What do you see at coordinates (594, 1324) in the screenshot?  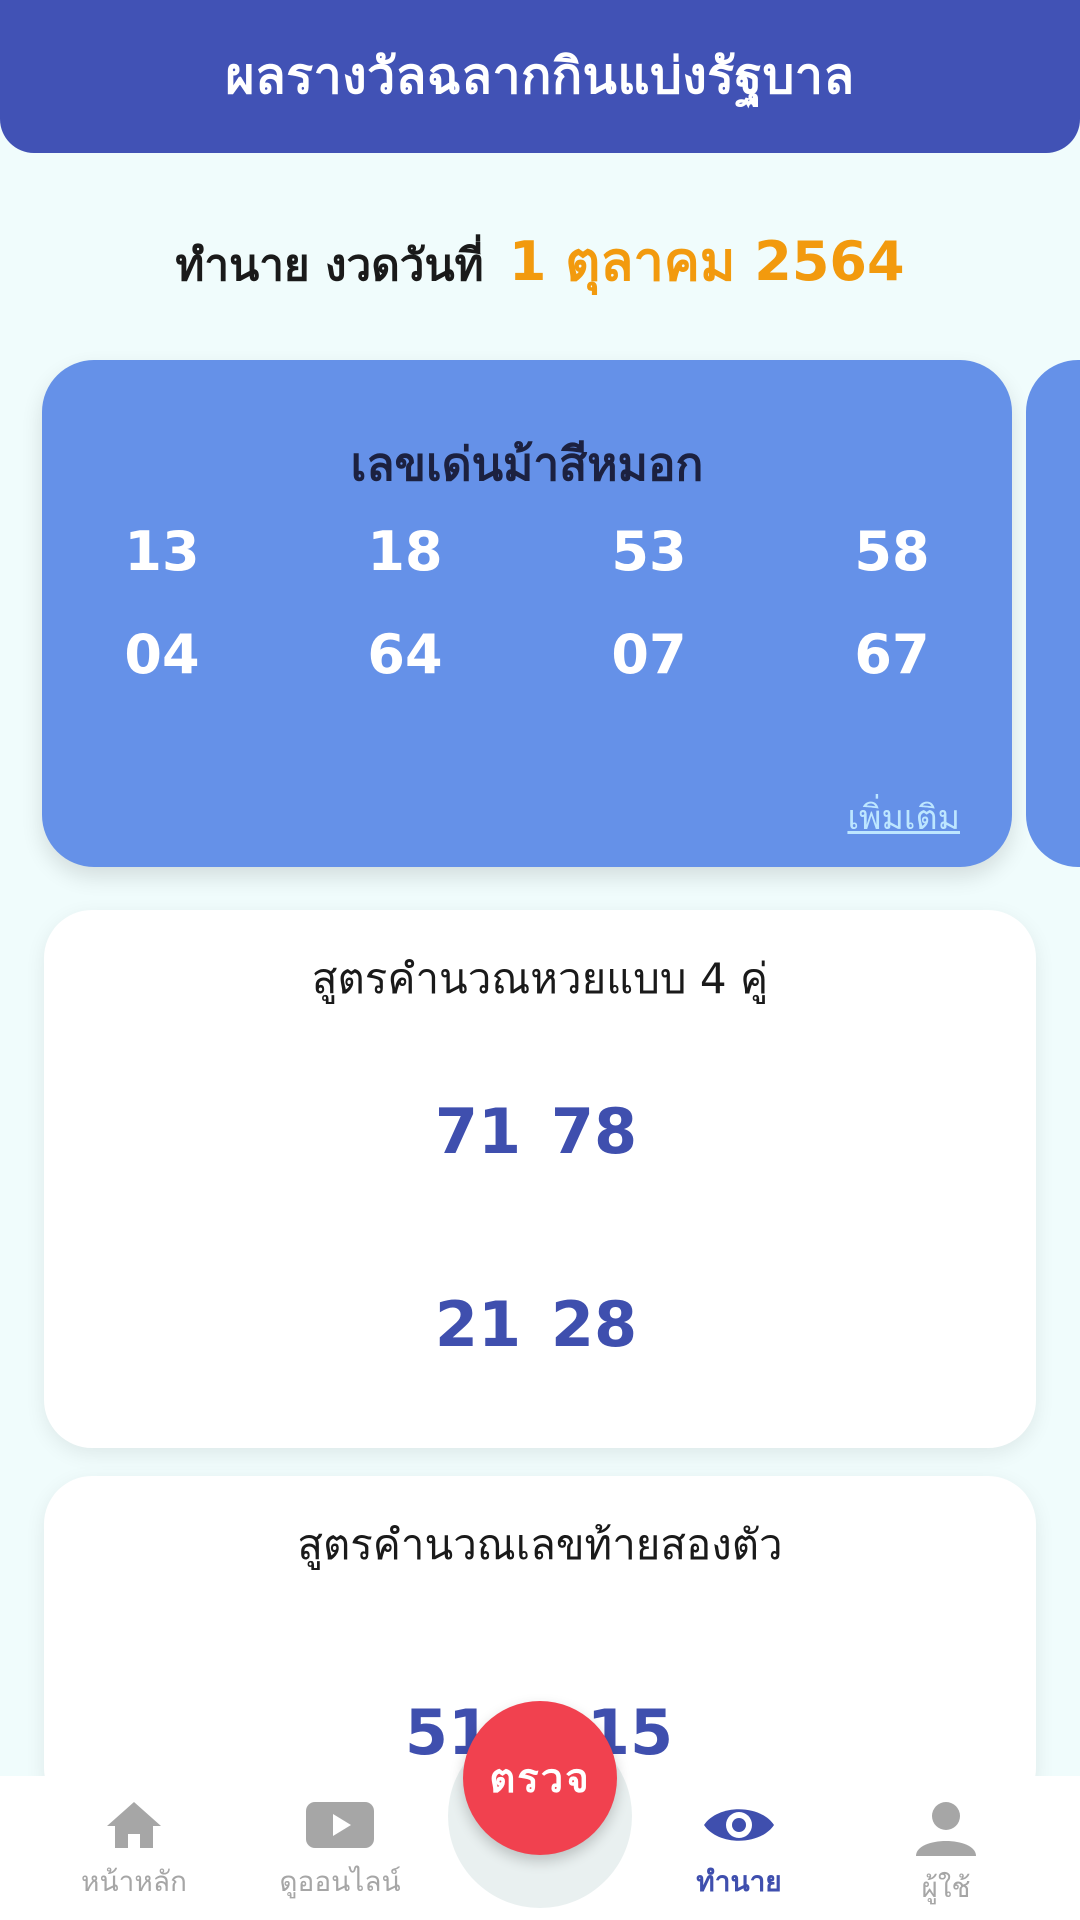 I see `pair-number: 28` at bounding box center [594, 1324].